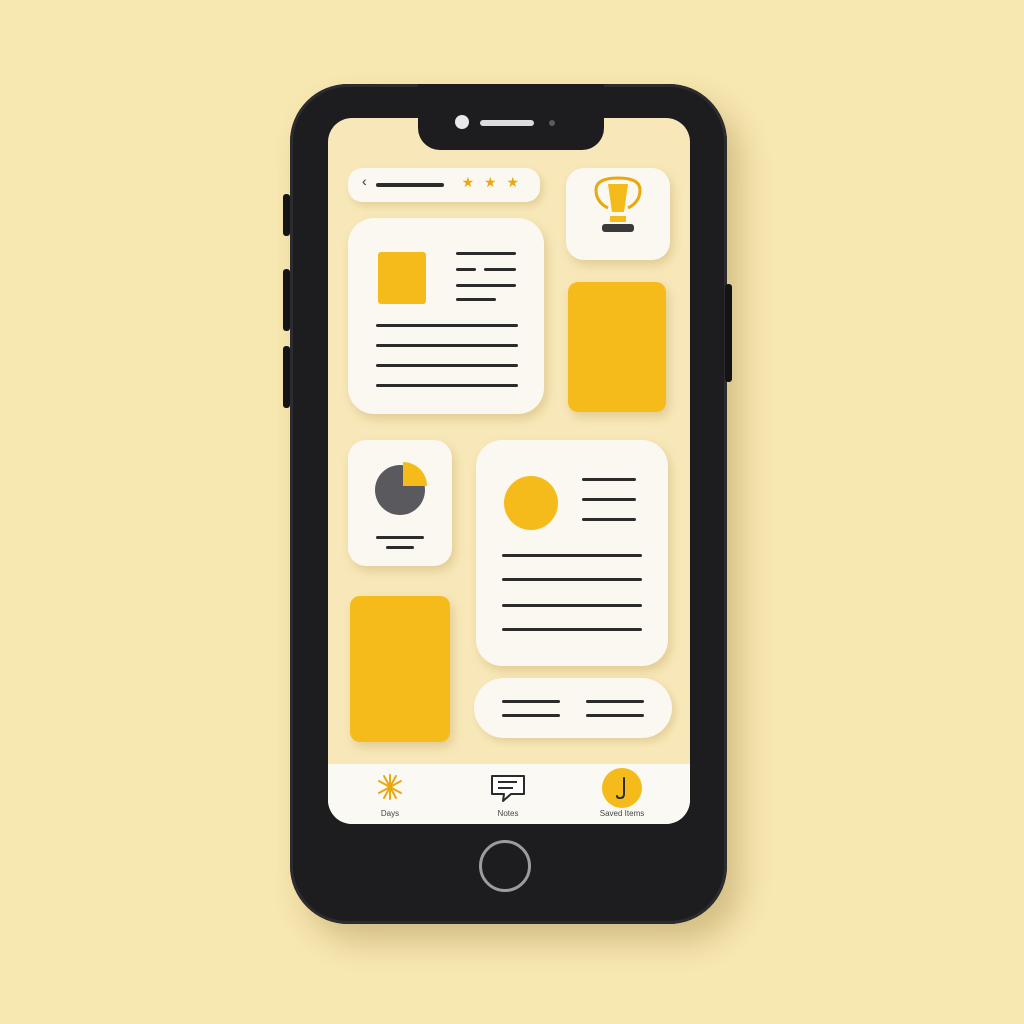  What do you see at coordinates (572, 553) in the screenshot?
I see `profile-card` at bounding box center [572, 553].